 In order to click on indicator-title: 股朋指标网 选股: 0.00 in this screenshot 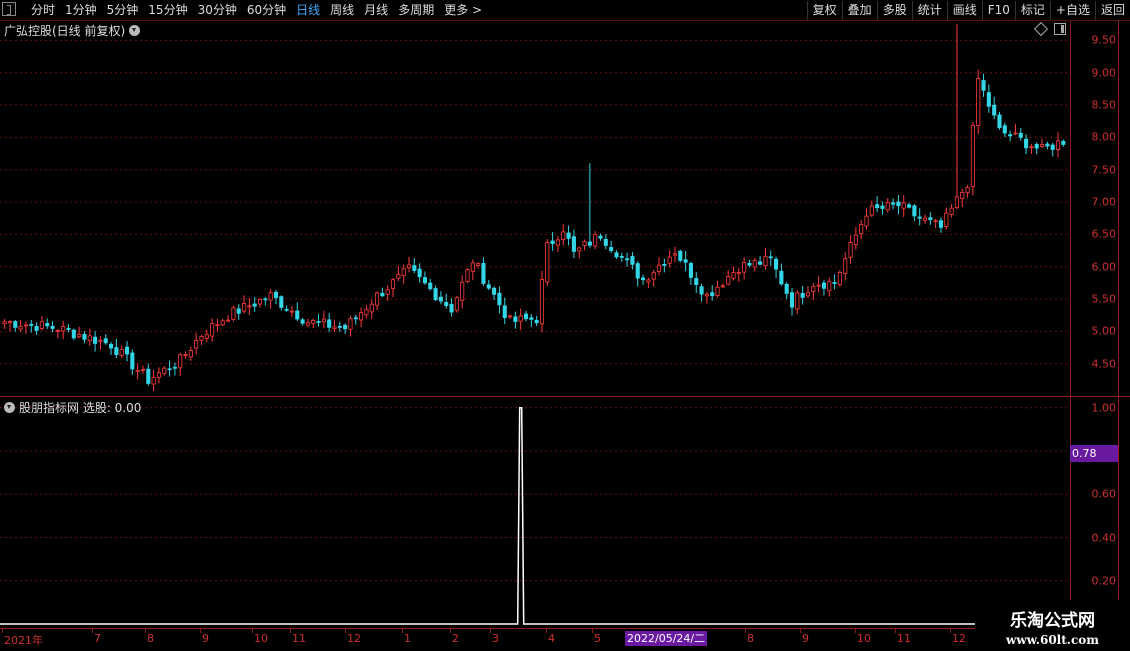, I will do `click(72, 407)`.